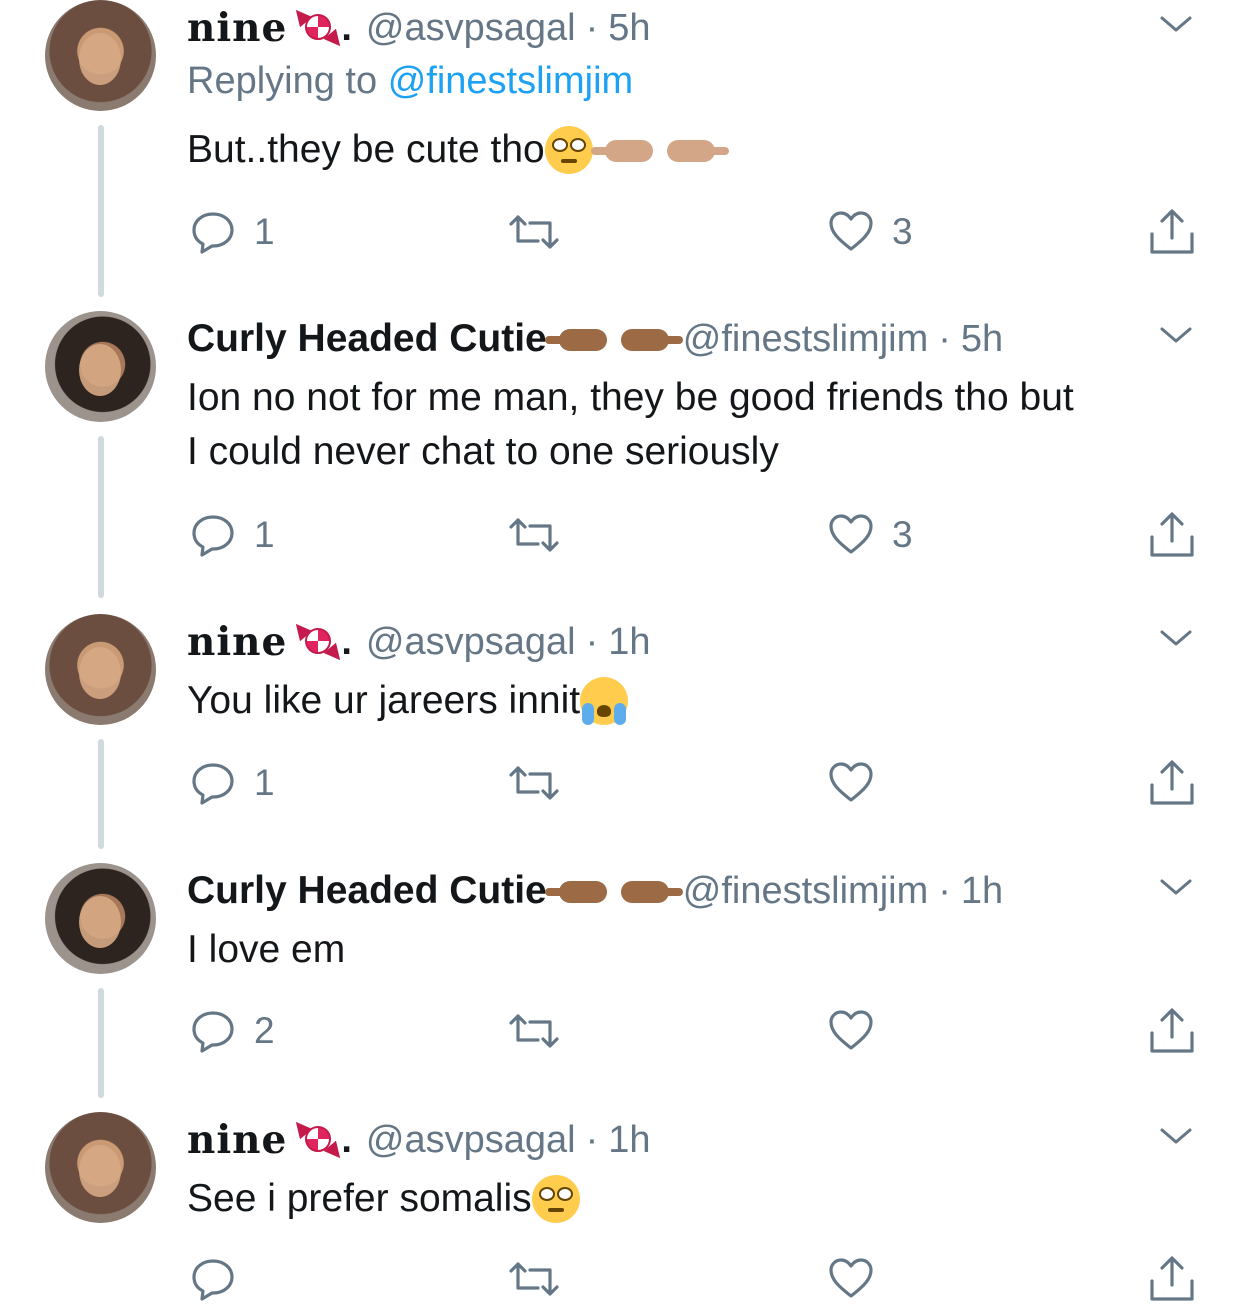 Image resolution: width=1242 pixels, height=1316 pixels. I want to click on replying-to: Replying to @finestslimjim, so click(410, 81).